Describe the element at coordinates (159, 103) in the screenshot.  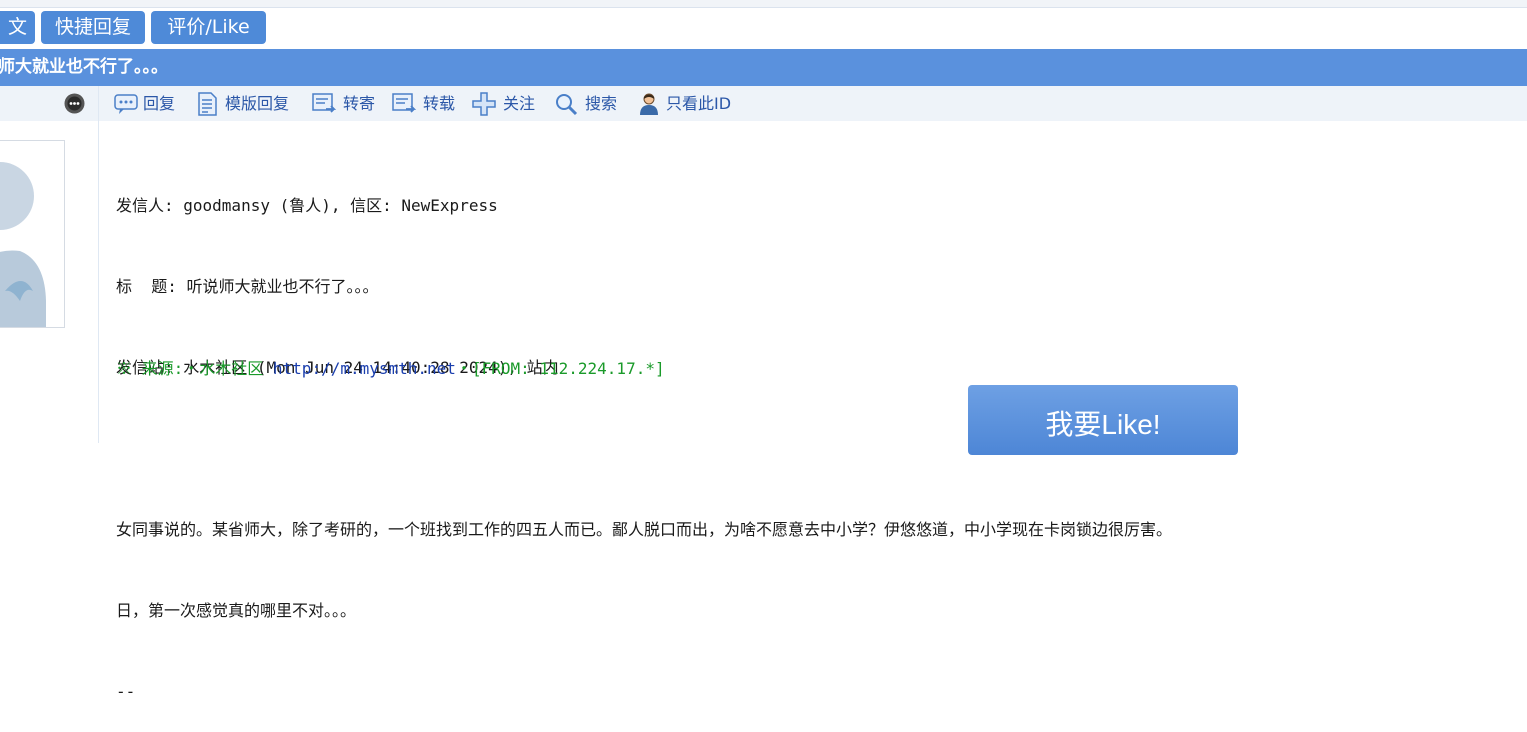
I see `reply-label: 回复` at that location.